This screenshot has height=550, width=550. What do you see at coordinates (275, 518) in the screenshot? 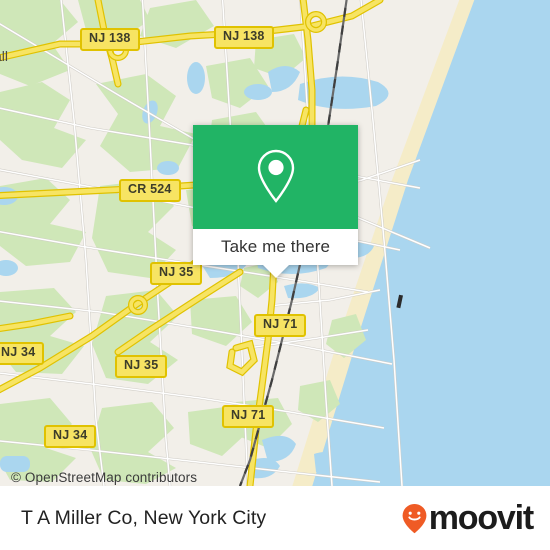
I see `footer-bar: T A Miller Co, New York City moovit` at bounding box center [275, 518].